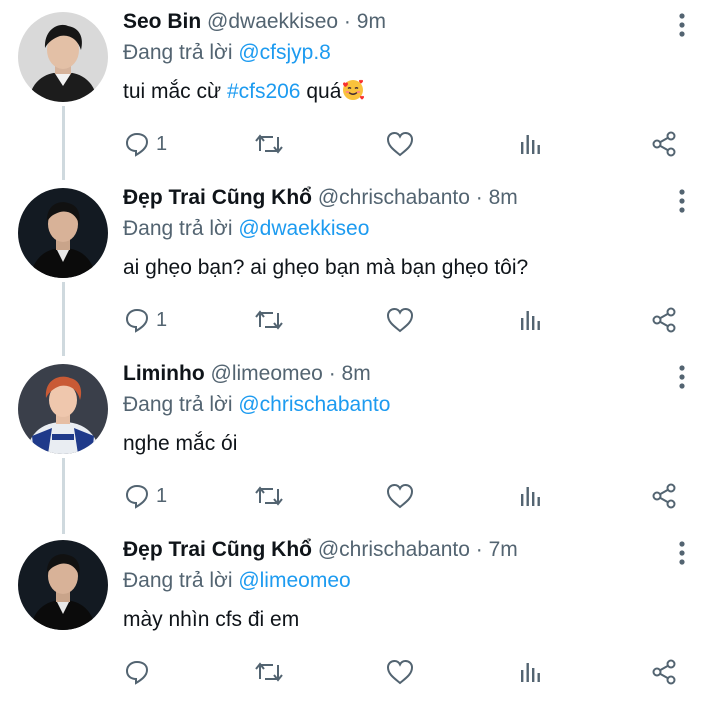 The height and width of the screenshot is (708, 720). What do you see at coordinates (360, 672) in the screenshot?
I see `tweet-actions` at bounding box center [360, 672].